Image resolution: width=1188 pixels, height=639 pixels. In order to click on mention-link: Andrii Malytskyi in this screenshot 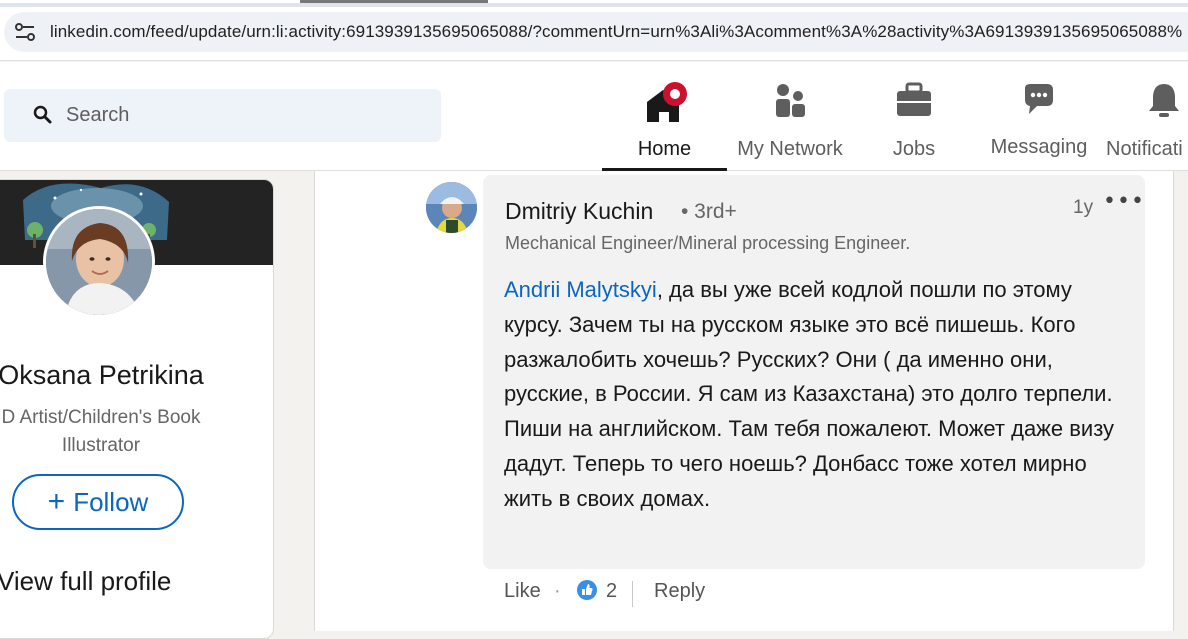, I will do `click(580, 289)`.